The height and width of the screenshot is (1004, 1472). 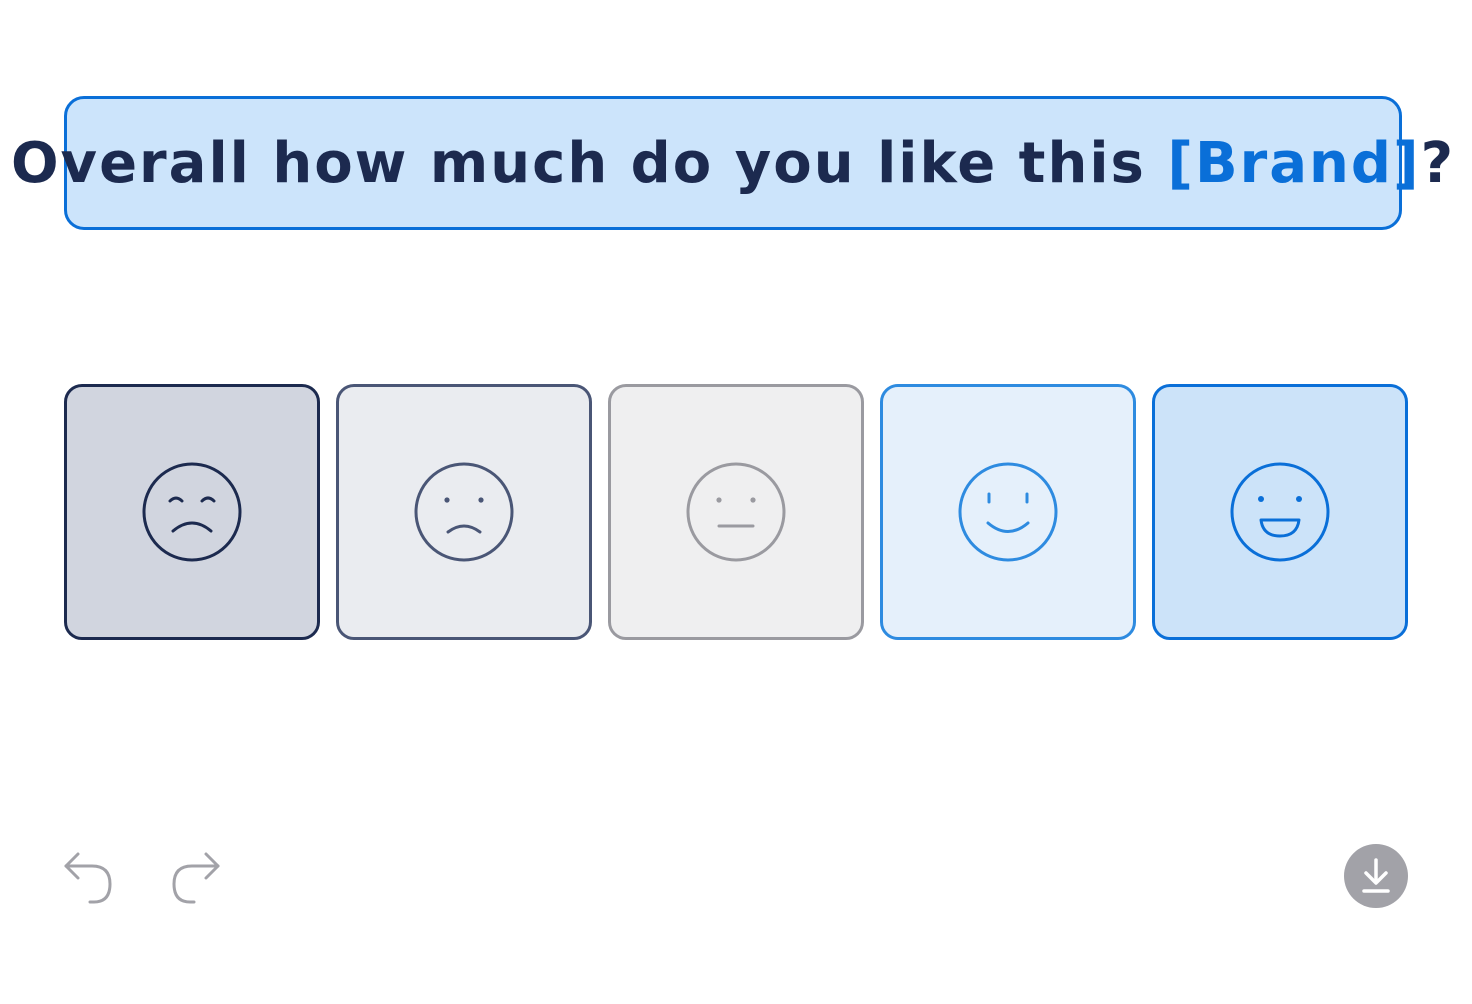 I want to click on redo-icon, so click(x=196, y=878).